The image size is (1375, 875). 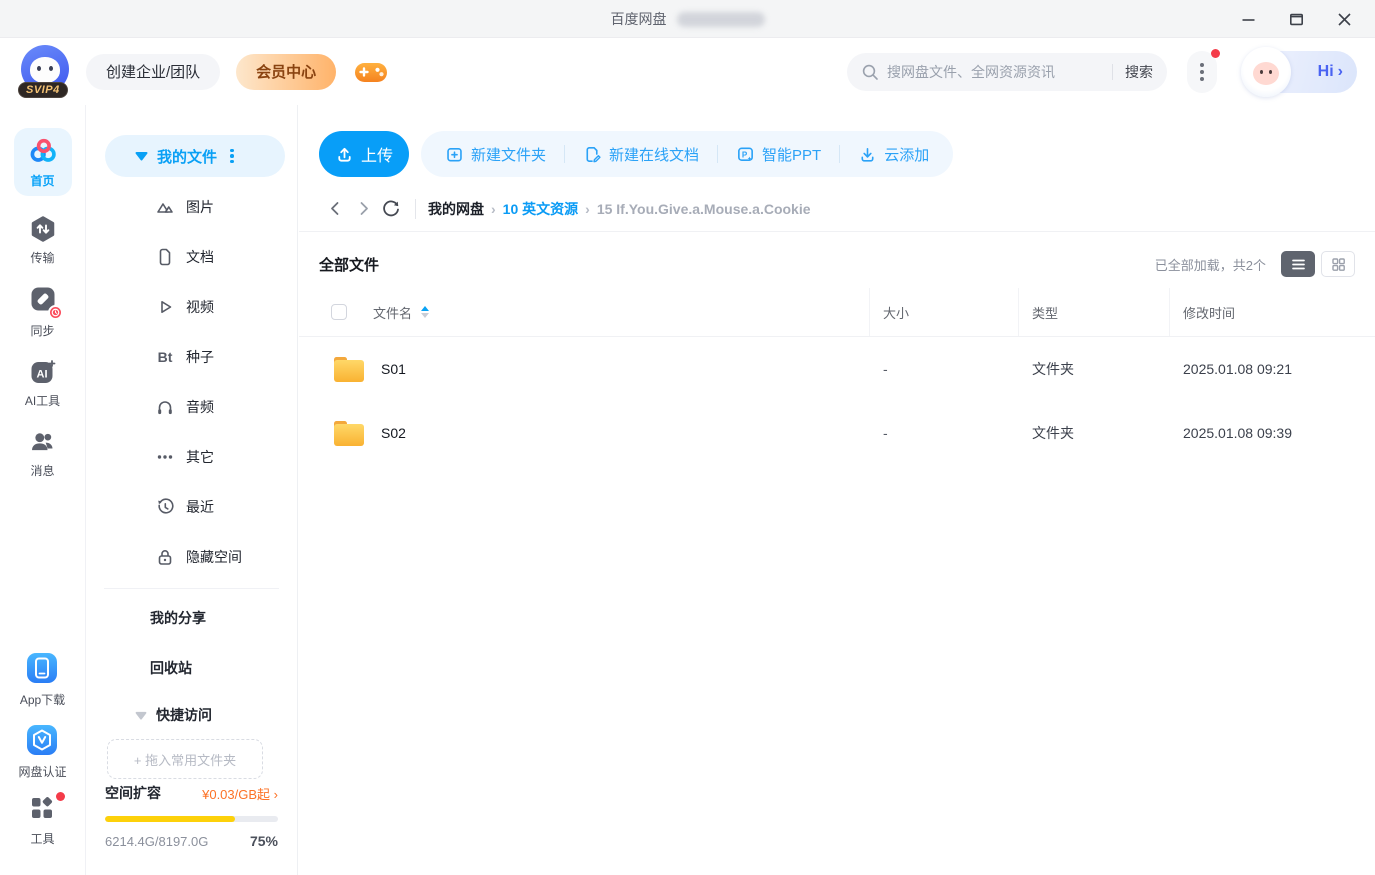 I want to click on sidebar-item-documents: 文档, so click(x=191, y=257).